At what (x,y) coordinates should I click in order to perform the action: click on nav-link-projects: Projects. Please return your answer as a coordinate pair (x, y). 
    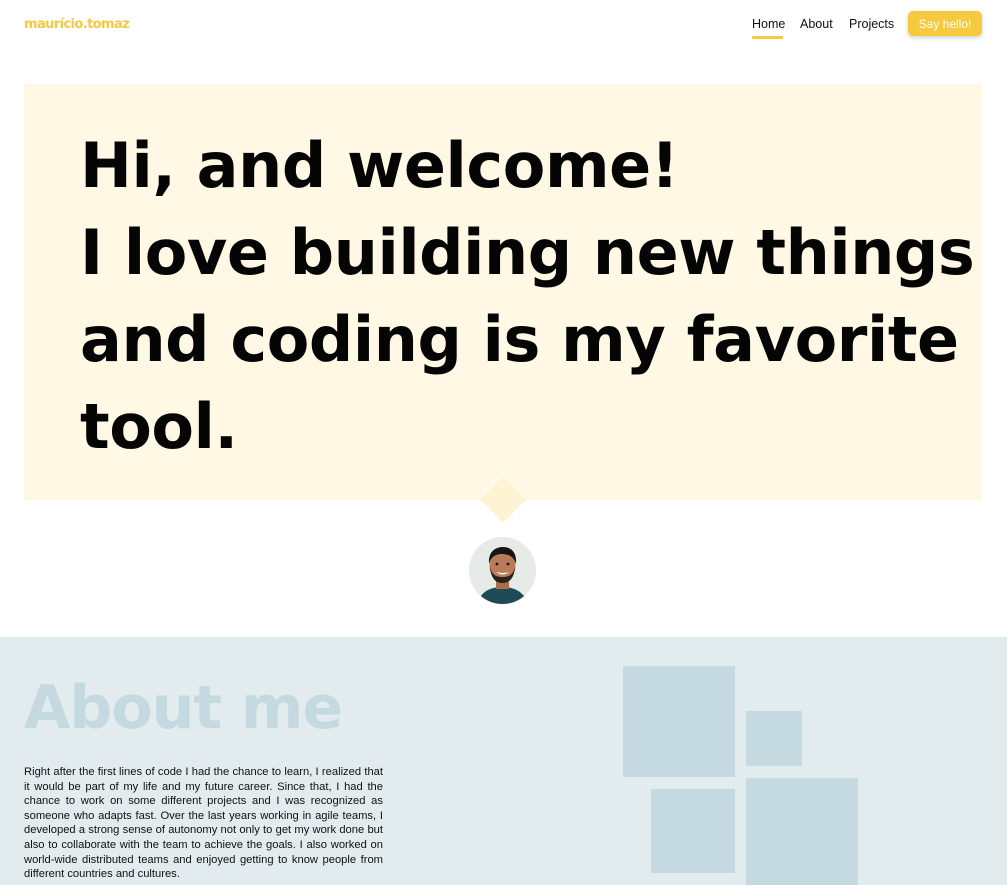
    Looking at the image, I should click on (871, 24).